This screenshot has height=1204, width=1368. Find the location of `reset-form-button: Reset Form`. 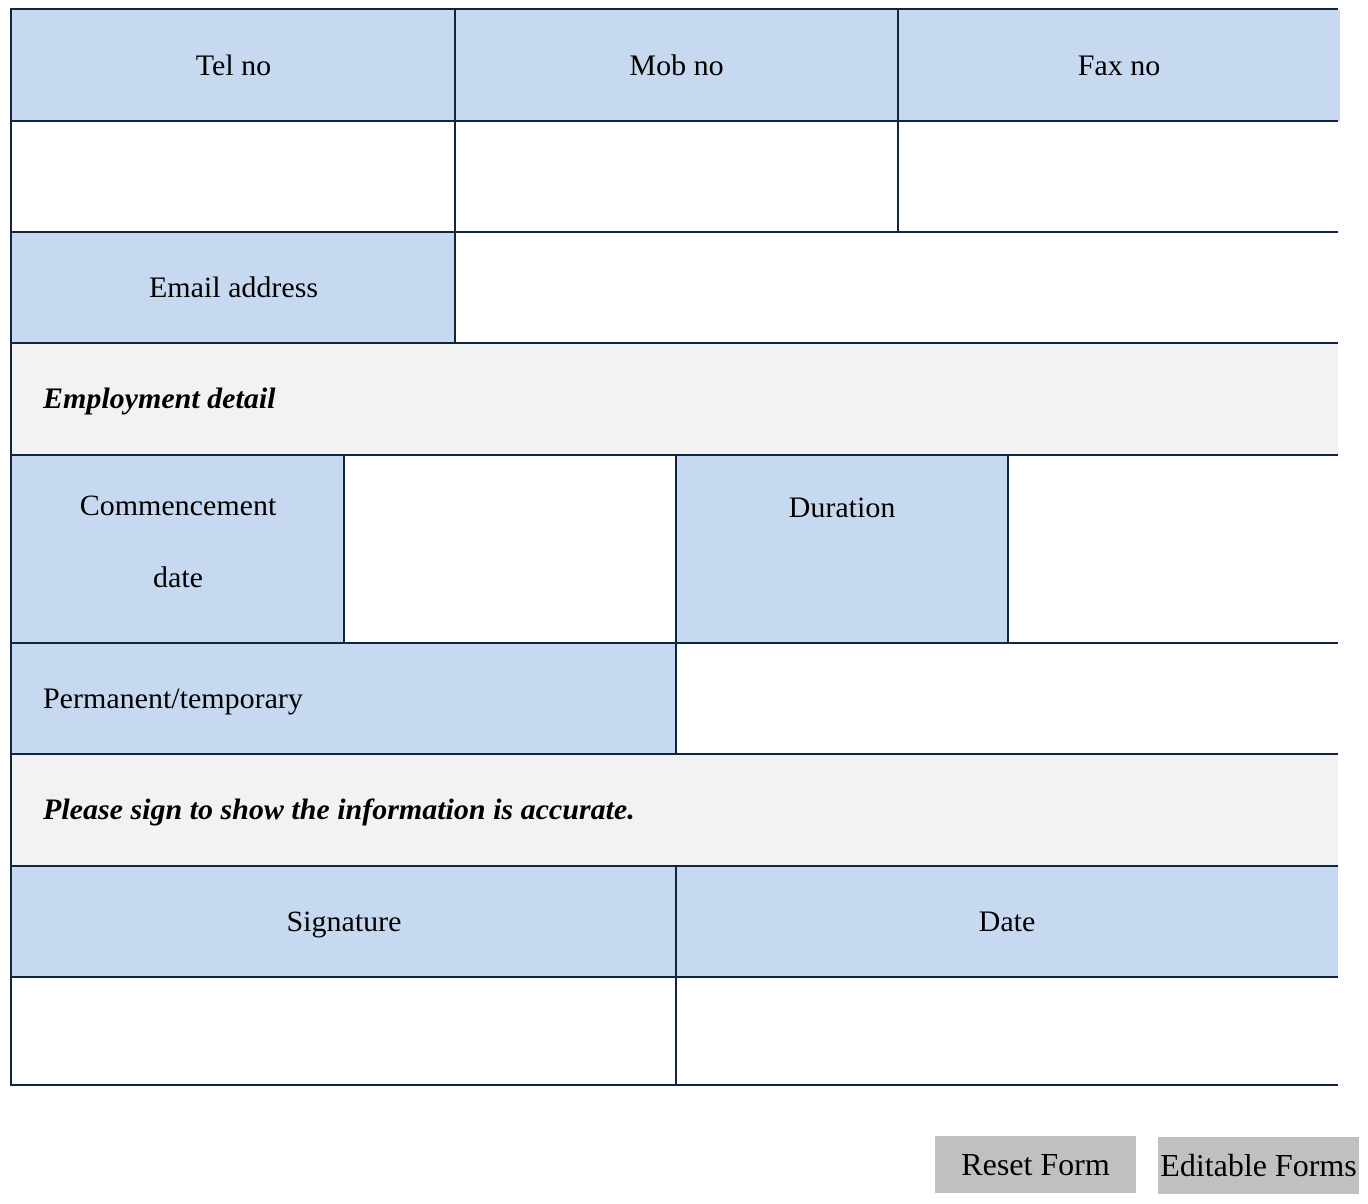

reset-form-button: Reset Form is located at coordinates (1035, 1164).